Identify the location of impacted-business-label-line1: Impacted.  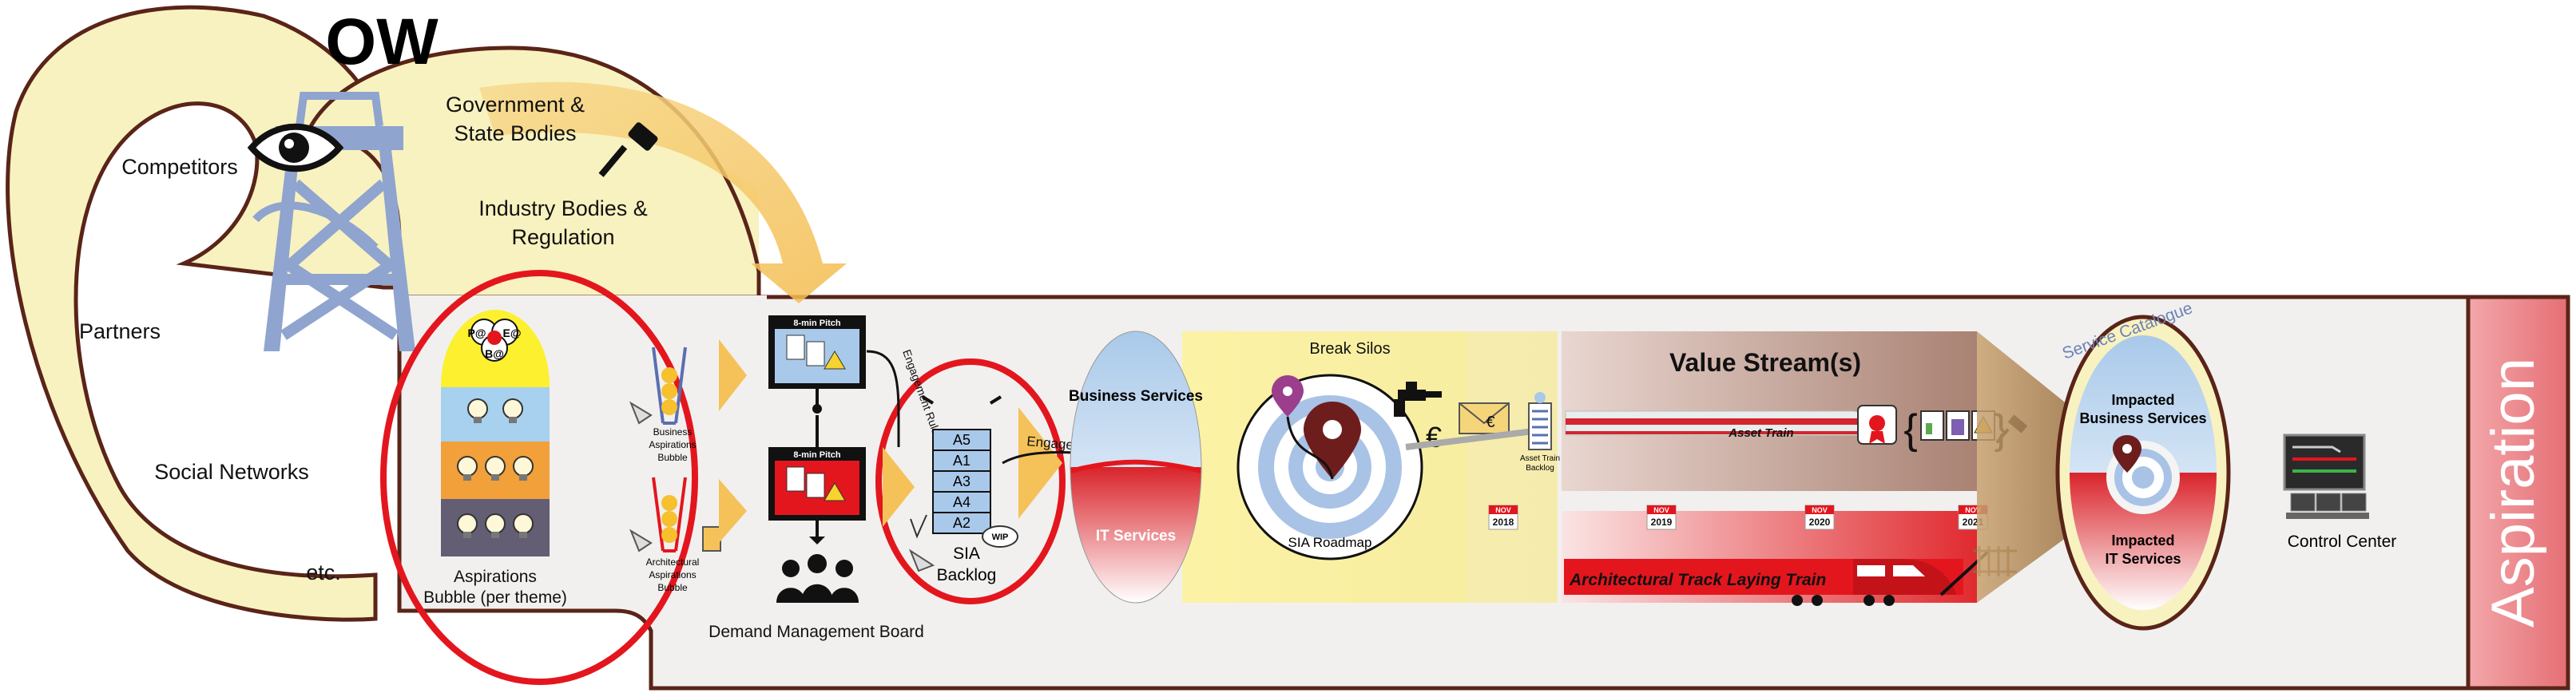
(2142, 400).